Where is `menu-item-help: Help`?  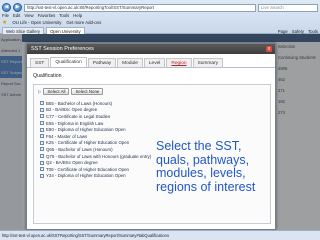 menu-item-help: Help is located at coordinates (77, 15).